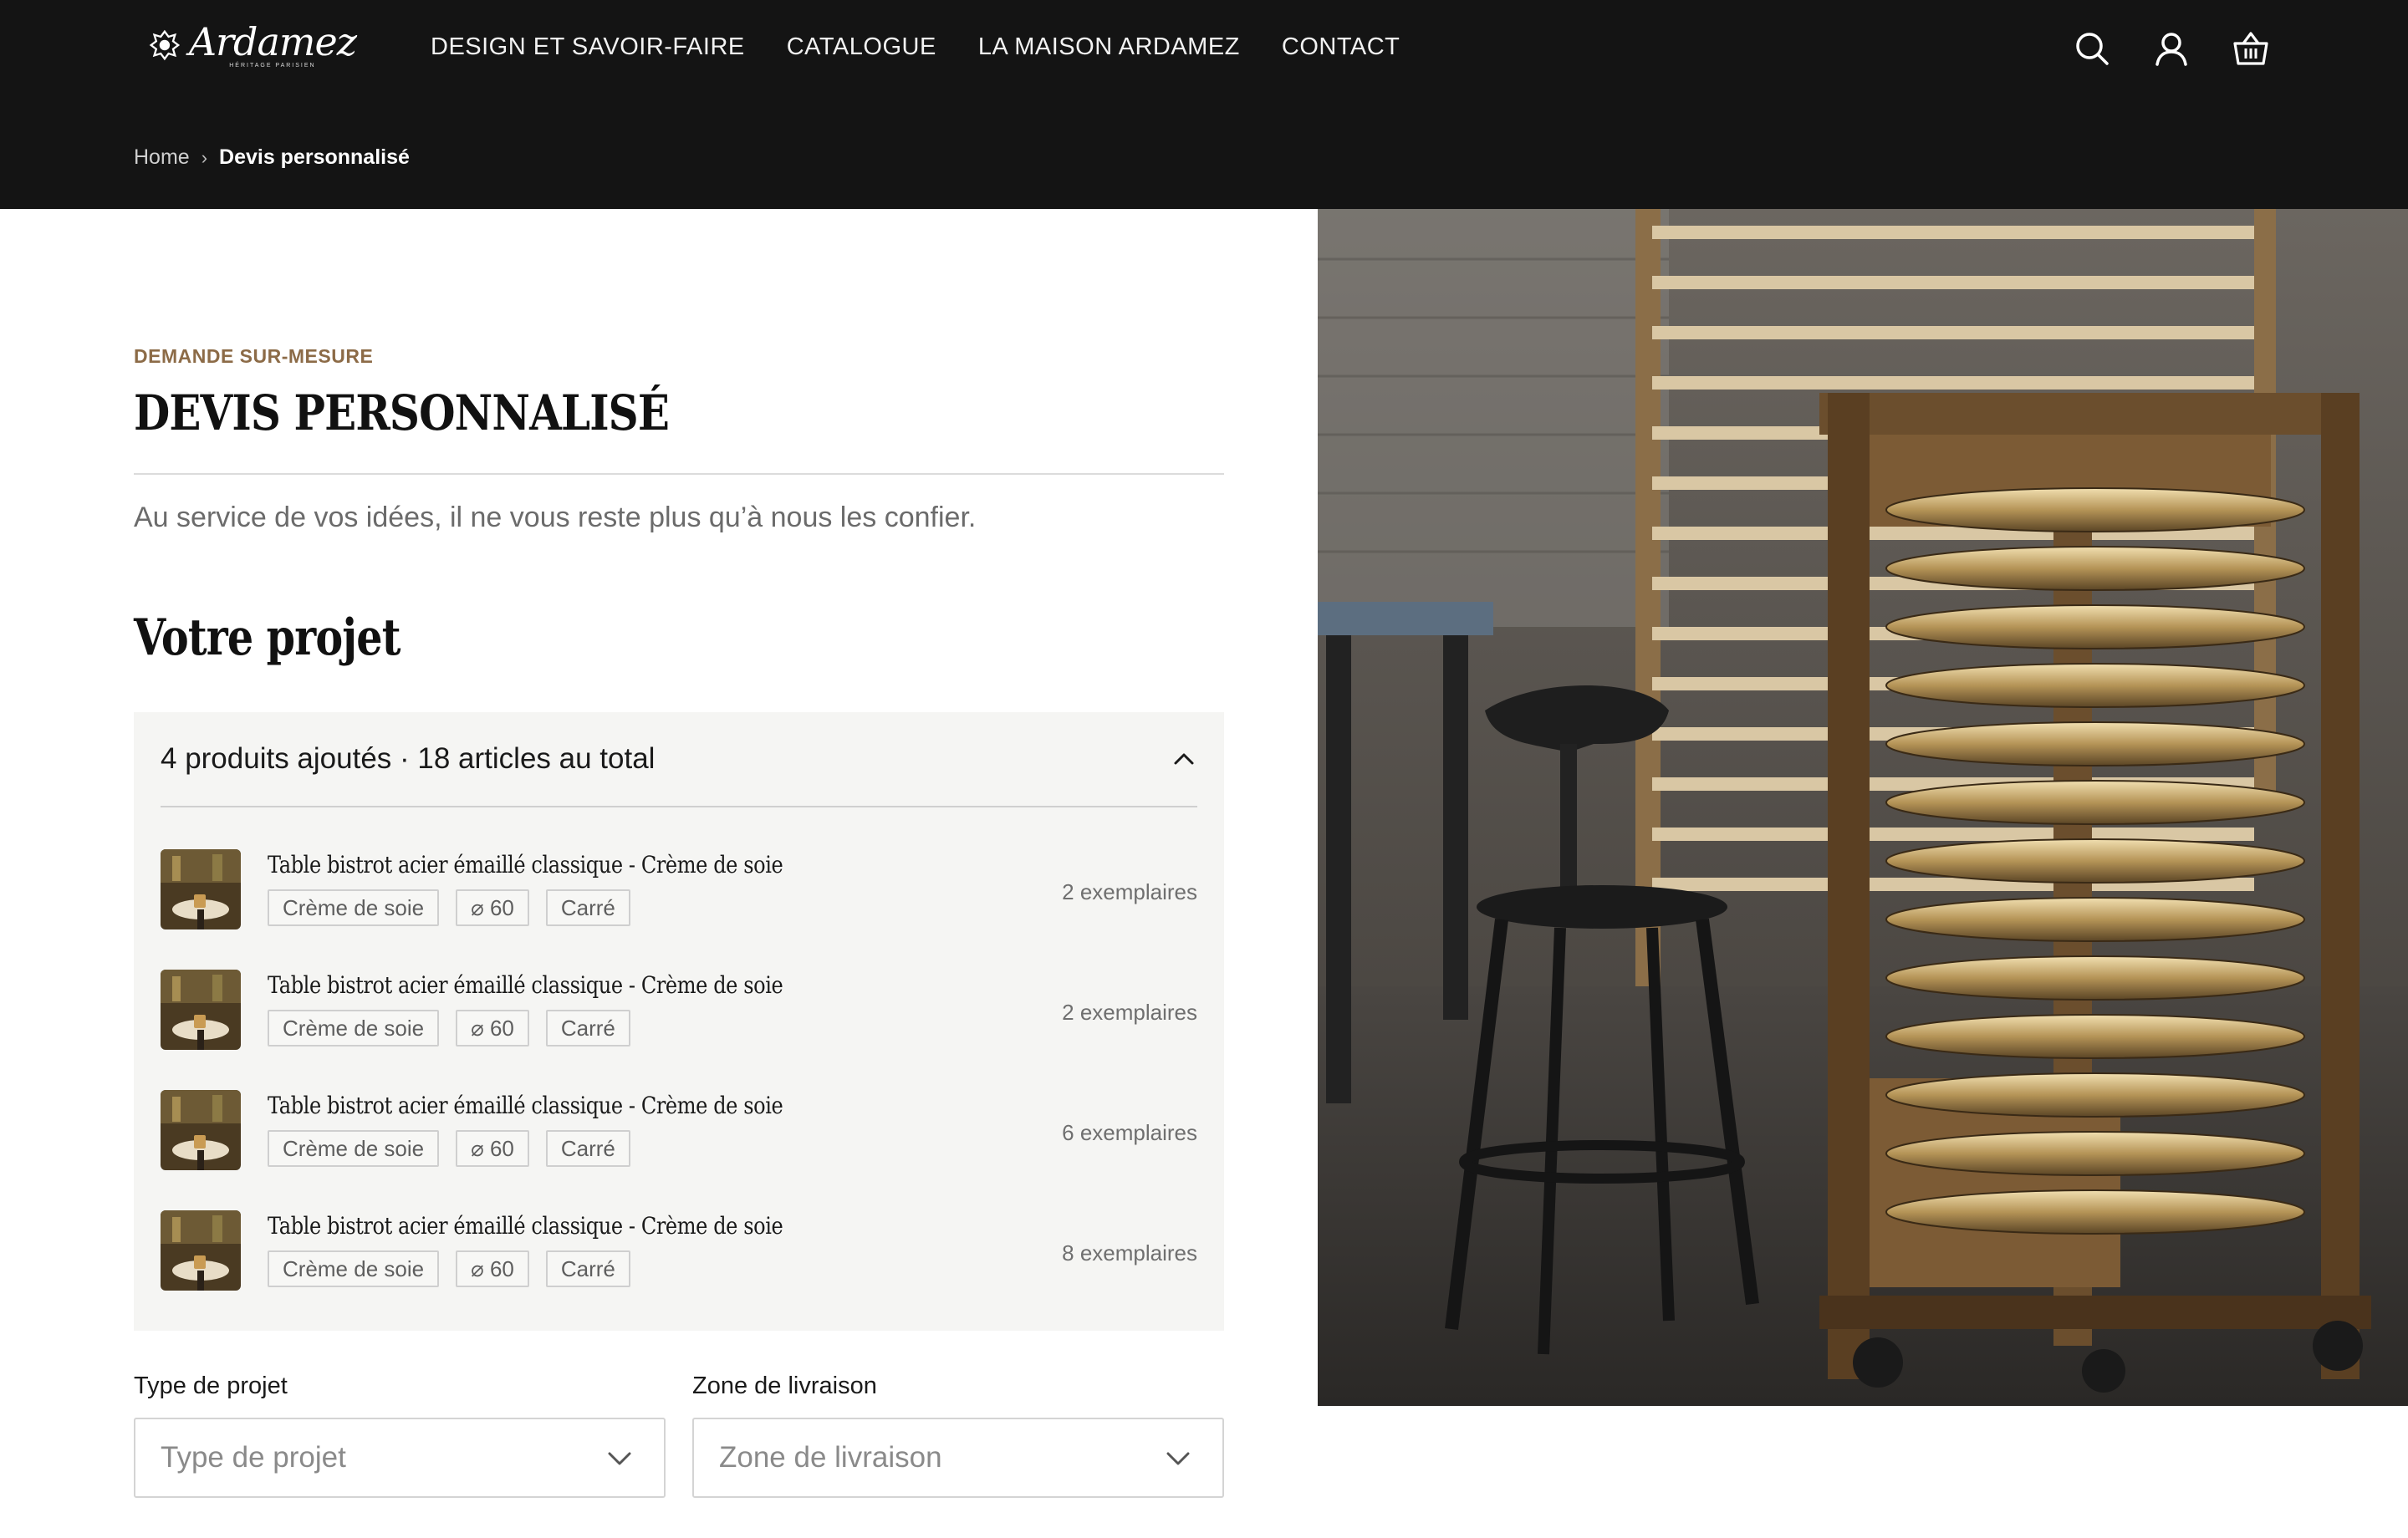  Describe the element at coordinates (254, 1458) in the screenshot. I see `project-type-placeholder: Type de projet` at that location.